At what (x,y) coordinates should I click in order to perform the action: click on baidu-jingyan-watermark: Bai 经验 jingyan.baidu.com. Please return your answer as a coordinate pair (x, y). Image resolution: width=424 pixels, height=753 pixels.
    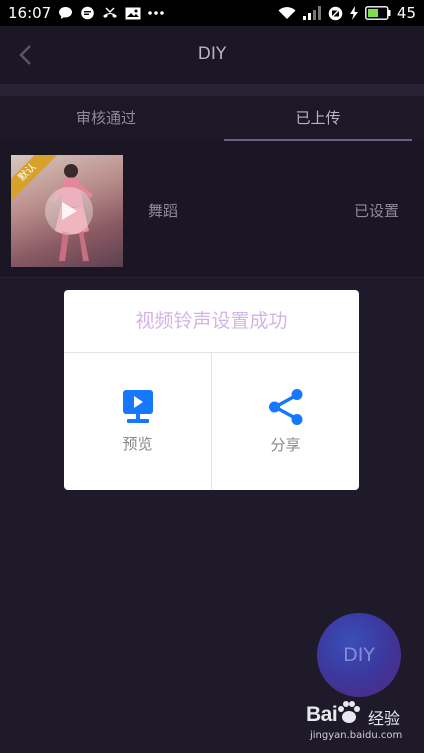
    Looking at the image, I should click on (364, 725).